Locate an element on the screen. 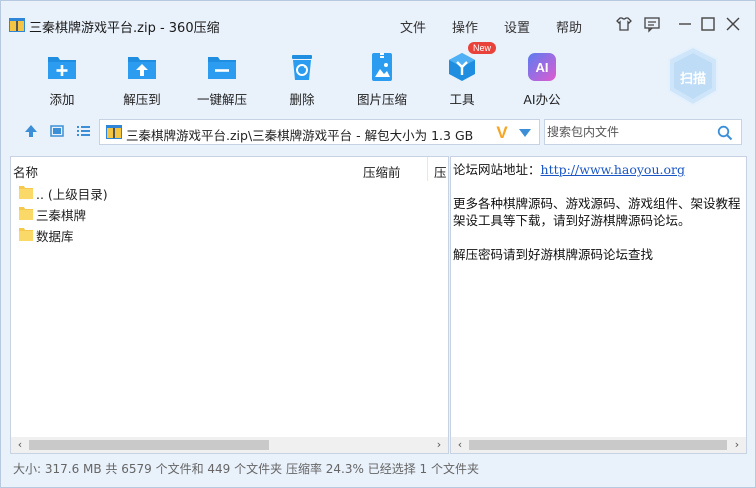  ai-office-button: AI AI办公 is located at coordinates (542, 79).